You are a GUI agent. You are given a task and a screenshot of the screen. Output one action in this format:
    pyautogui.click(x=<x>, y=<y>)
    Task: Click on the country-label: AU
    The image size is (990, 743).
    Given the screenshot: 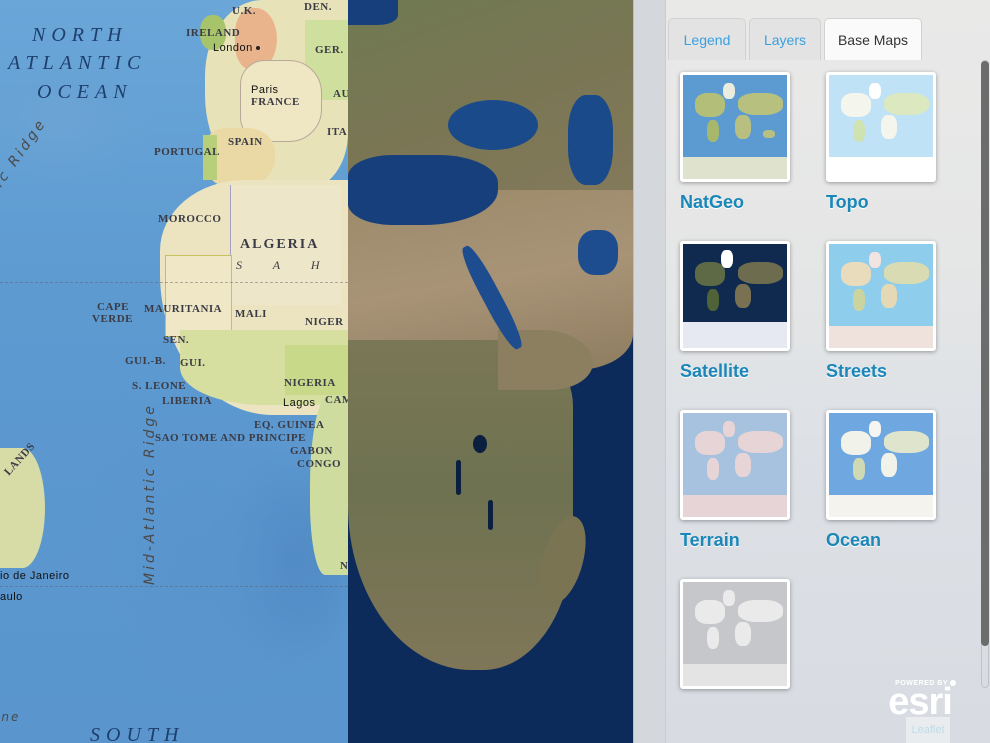 What is the action you would take?
    pyautogui.click(x=340, y=94)
    